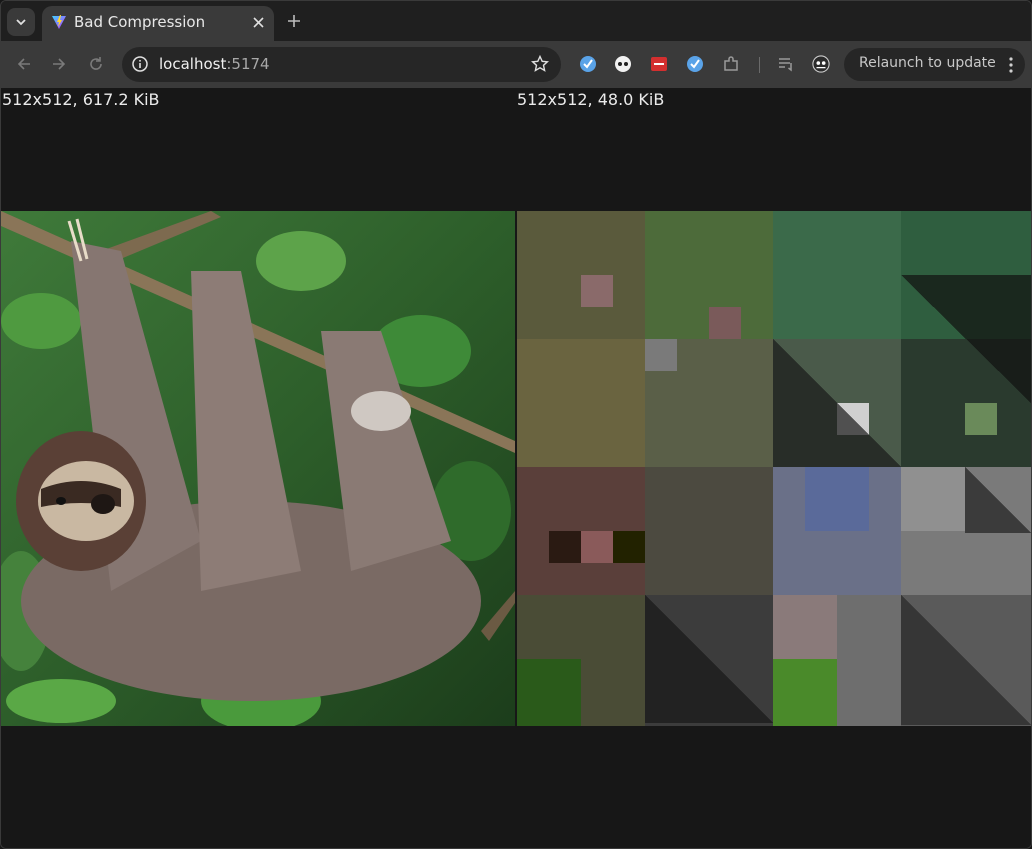 The width and height of the screenshot is (1032, 849). I want to click on puzzle-icon, so click(731, 63).